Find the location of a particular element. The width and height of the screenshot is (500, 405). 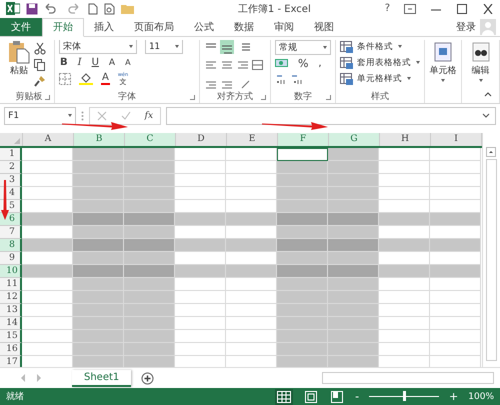

file-tab: 文件 is located at coordinates (21, 27).